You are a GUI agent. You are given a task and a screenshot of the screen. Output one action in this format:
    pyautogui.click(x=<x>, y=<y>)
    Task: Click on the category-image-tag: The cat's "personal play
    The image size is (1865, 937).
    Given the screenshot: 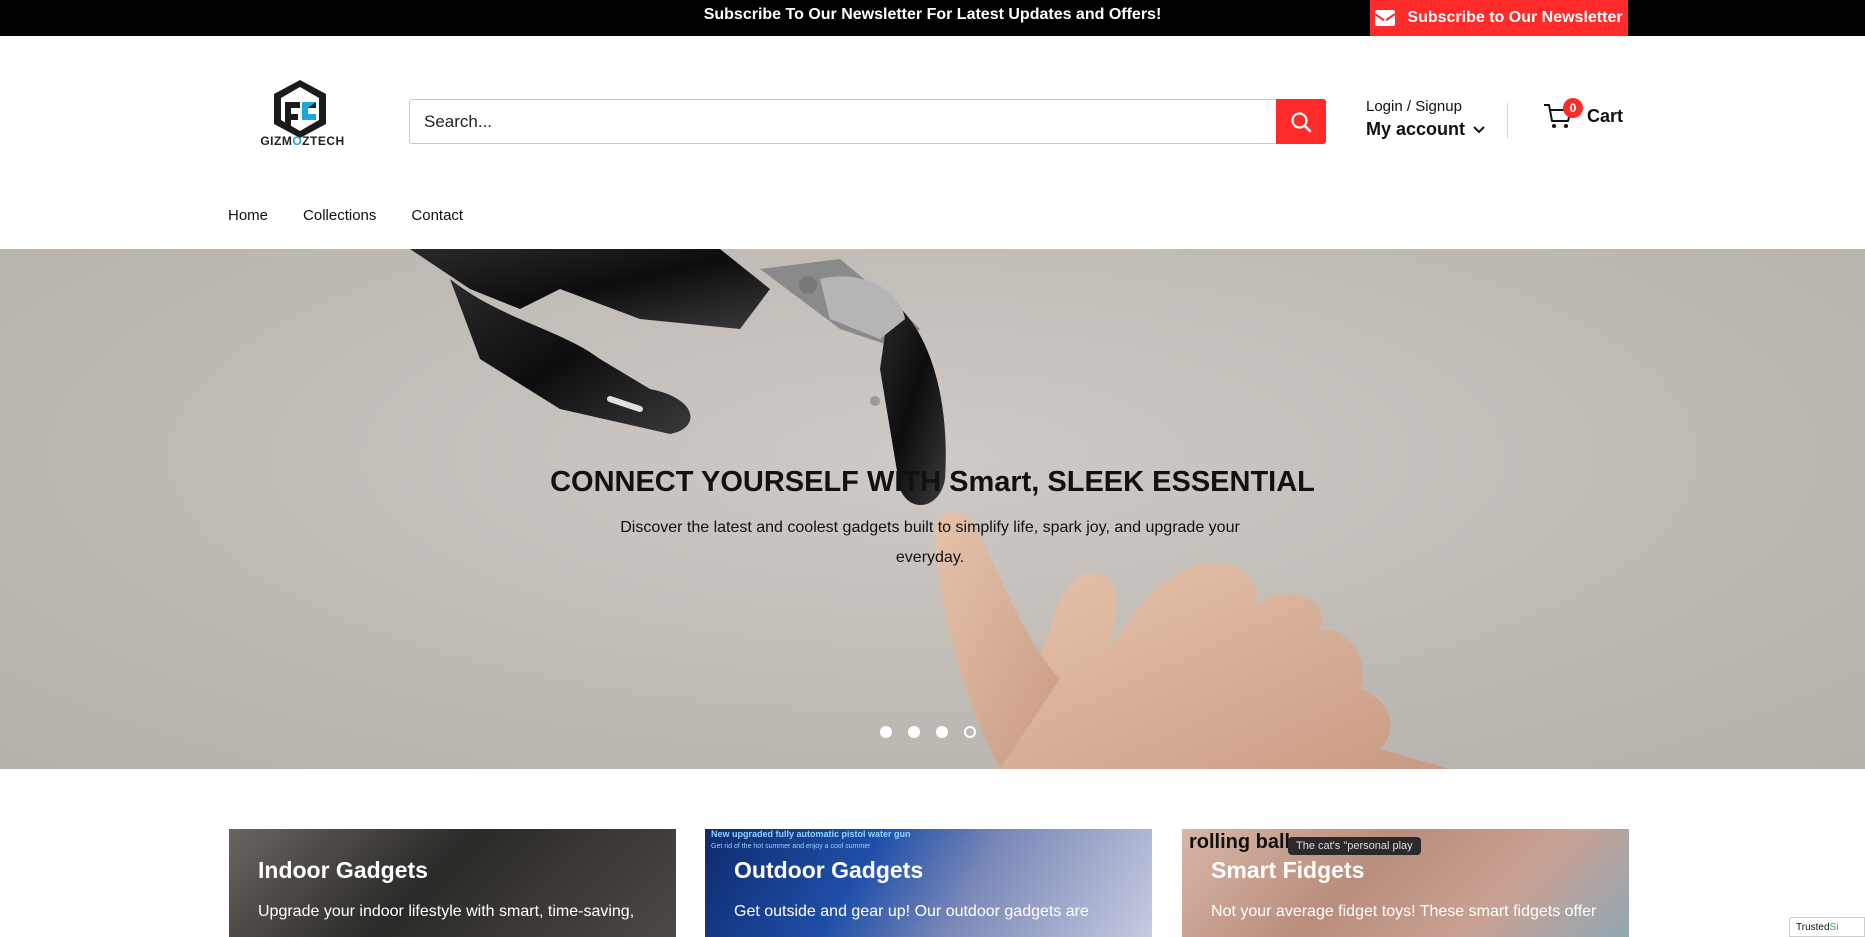 What is the action you would take?
    pyautogui.click(x=1354, y=846)
    